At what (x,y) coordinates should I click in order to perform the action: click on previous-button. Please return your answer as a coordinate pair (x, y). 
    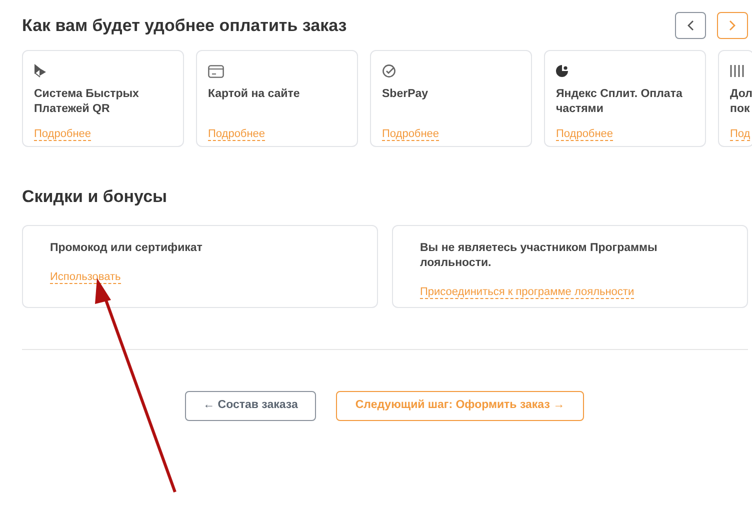
    Looking at the image, I should click on (690, 25).